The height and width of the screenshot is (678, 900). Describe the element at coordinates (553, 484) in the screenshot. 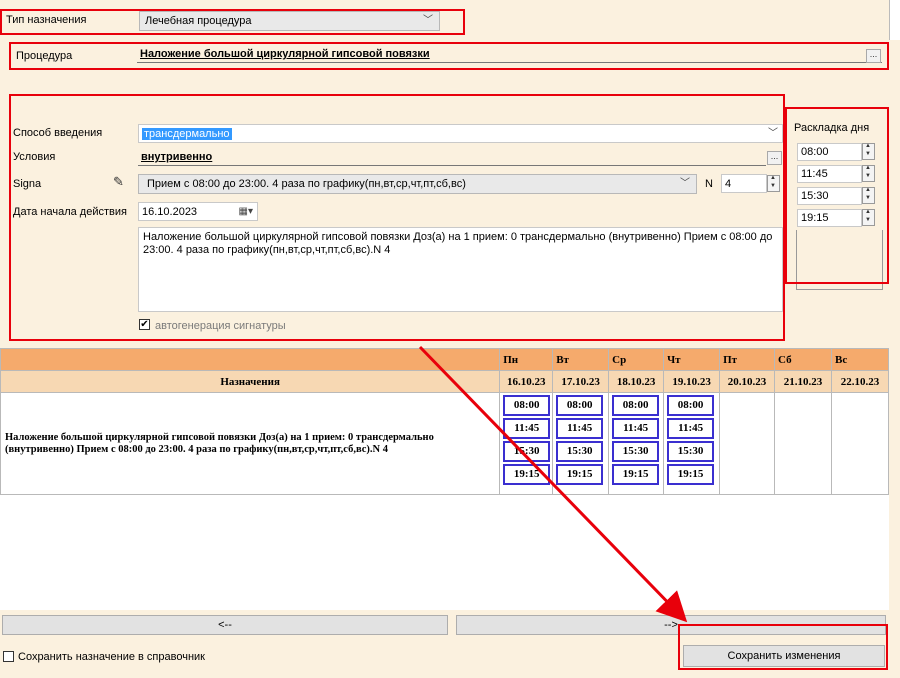

I see `annotation-arrow` at that location.